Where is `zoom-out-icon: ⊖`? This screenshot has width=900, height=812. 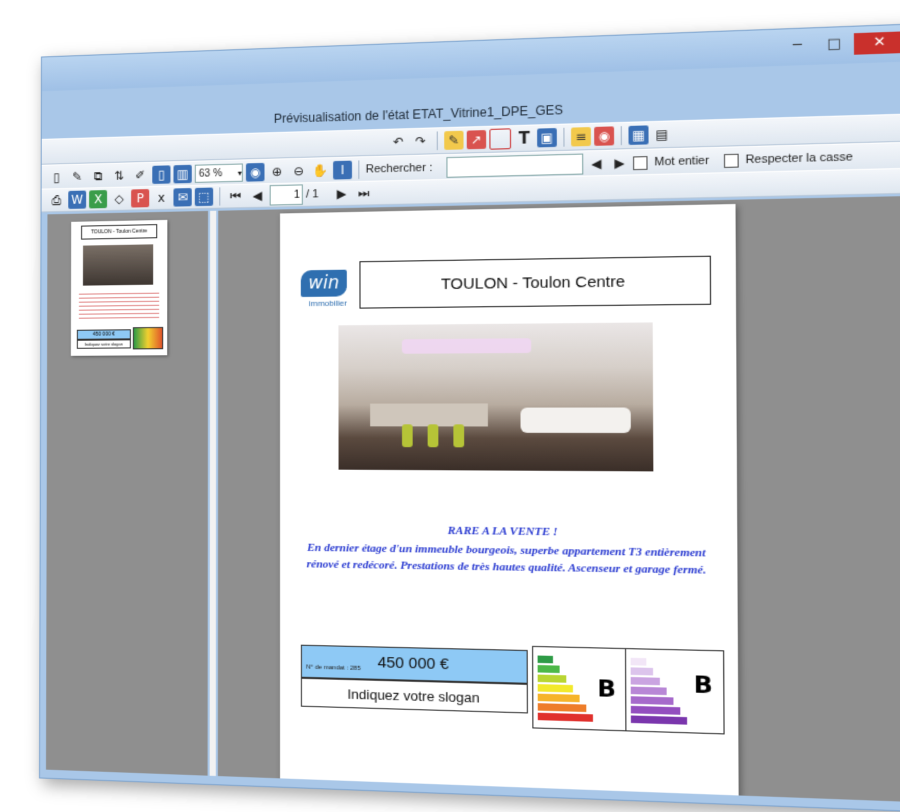 zoom-out-icon: ⊖ is located at coordinates (298, 171).